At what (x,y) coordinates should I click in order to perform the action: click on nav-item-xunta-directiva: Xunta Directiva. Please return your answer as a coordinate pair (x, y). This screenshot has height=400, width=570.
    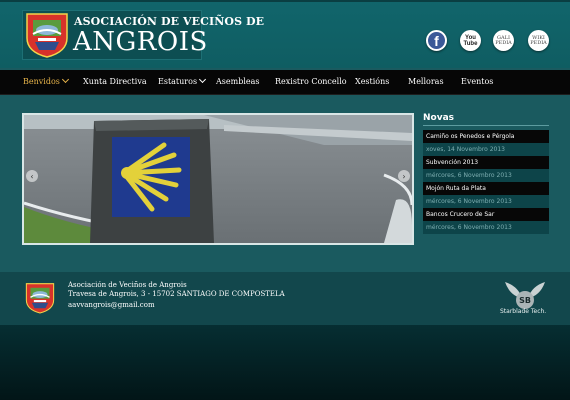
    Looking at the image, I should click on (115, 81).